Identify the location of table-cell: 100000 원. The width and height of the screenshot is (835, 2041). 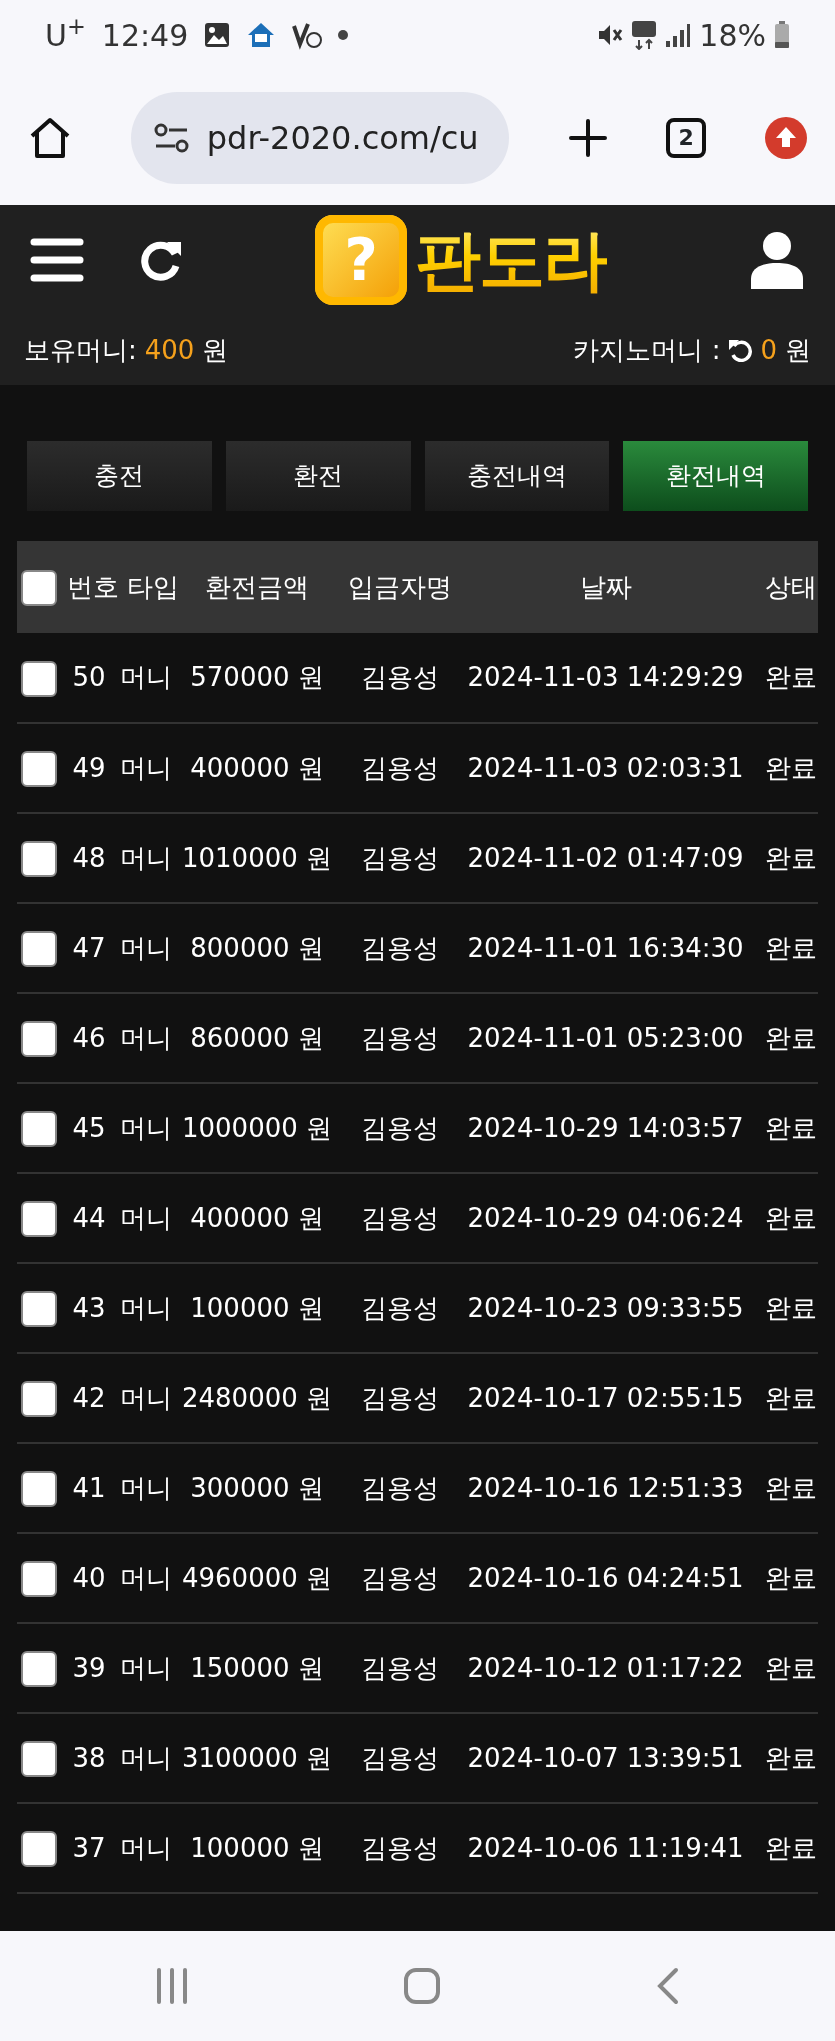
(257, 1307).